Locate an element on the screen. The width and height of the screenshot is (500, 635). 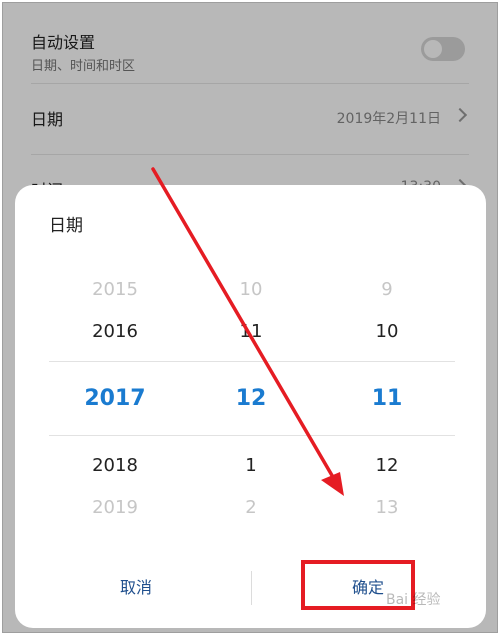
day-selected: 11 is located at coordinates (387, 398).